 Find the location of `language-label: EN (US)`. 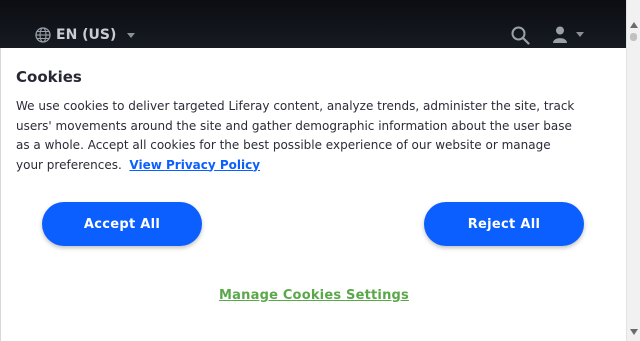

language-label: EN (US) is located at coordinates (86, 35).